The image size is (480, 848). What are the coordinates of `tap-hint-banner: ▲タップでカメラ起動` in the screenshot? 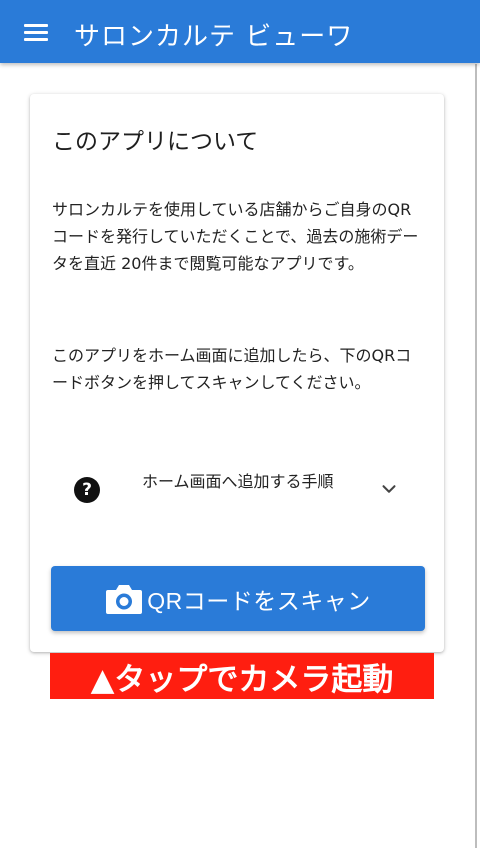 It's located at (242, 676).